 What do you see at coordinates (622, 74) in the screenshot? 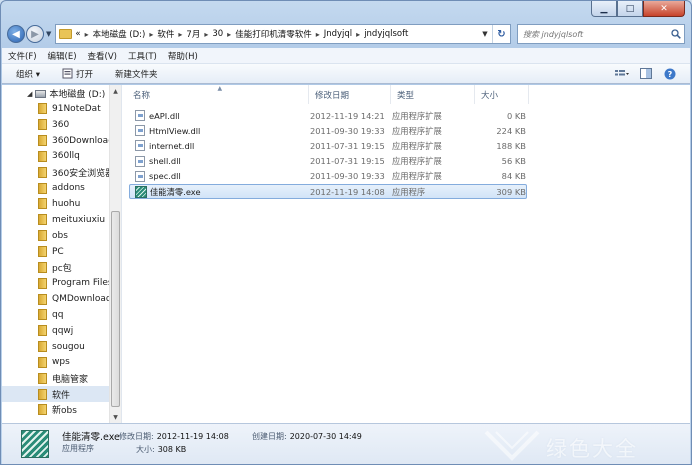
I see `view-options-icon` at bounding box center [622, 74].